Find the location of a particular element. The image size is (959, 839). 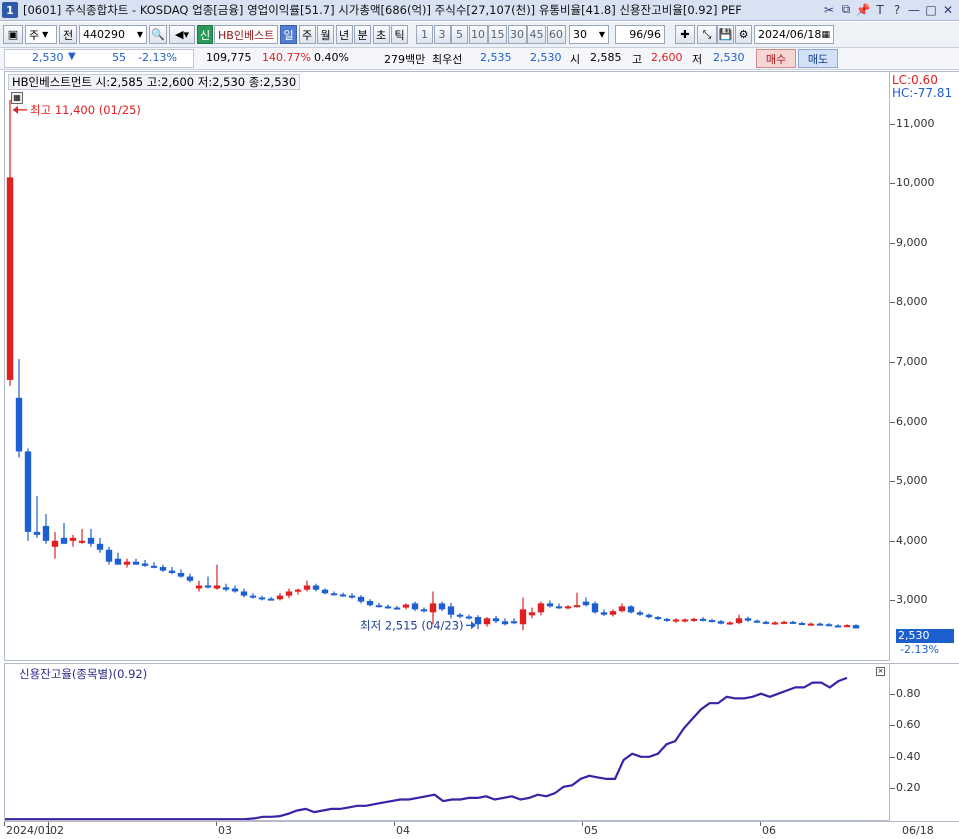

minute-select: 30 ▼ is located at coordinates (589, 34).